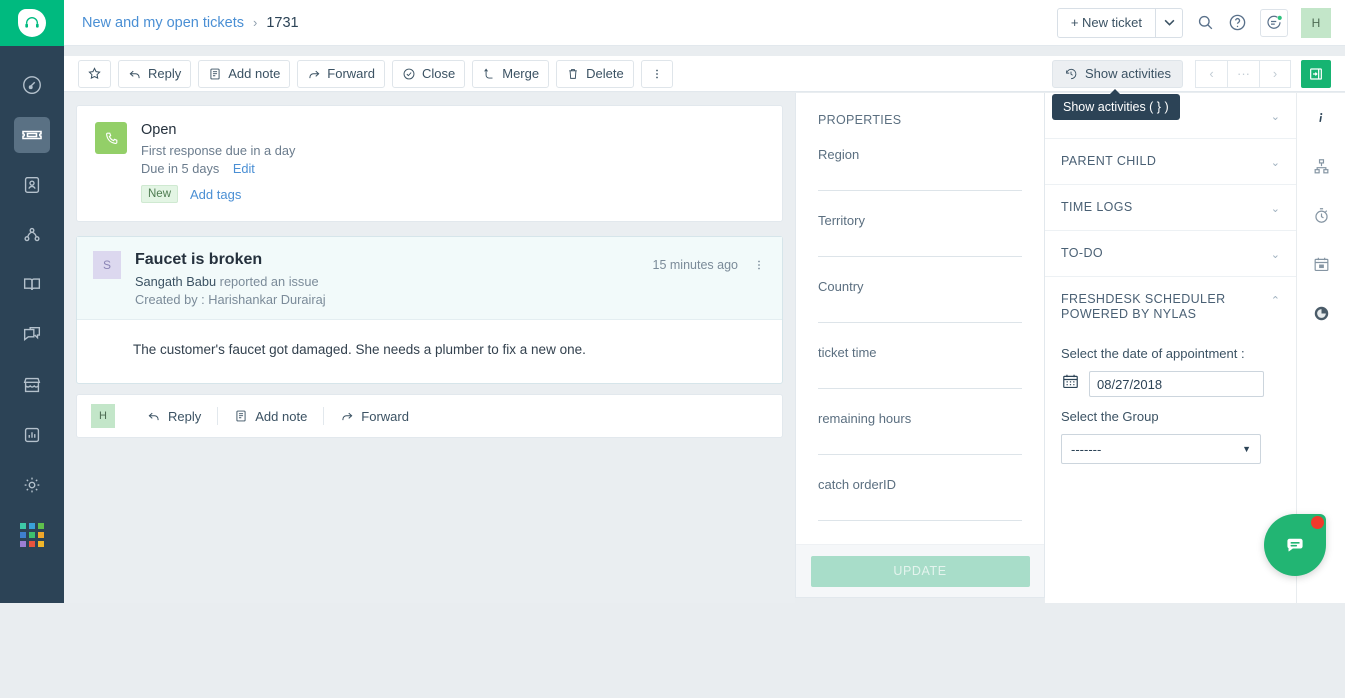  I want to click on merge-button-label: Merge, so click(521, 73).